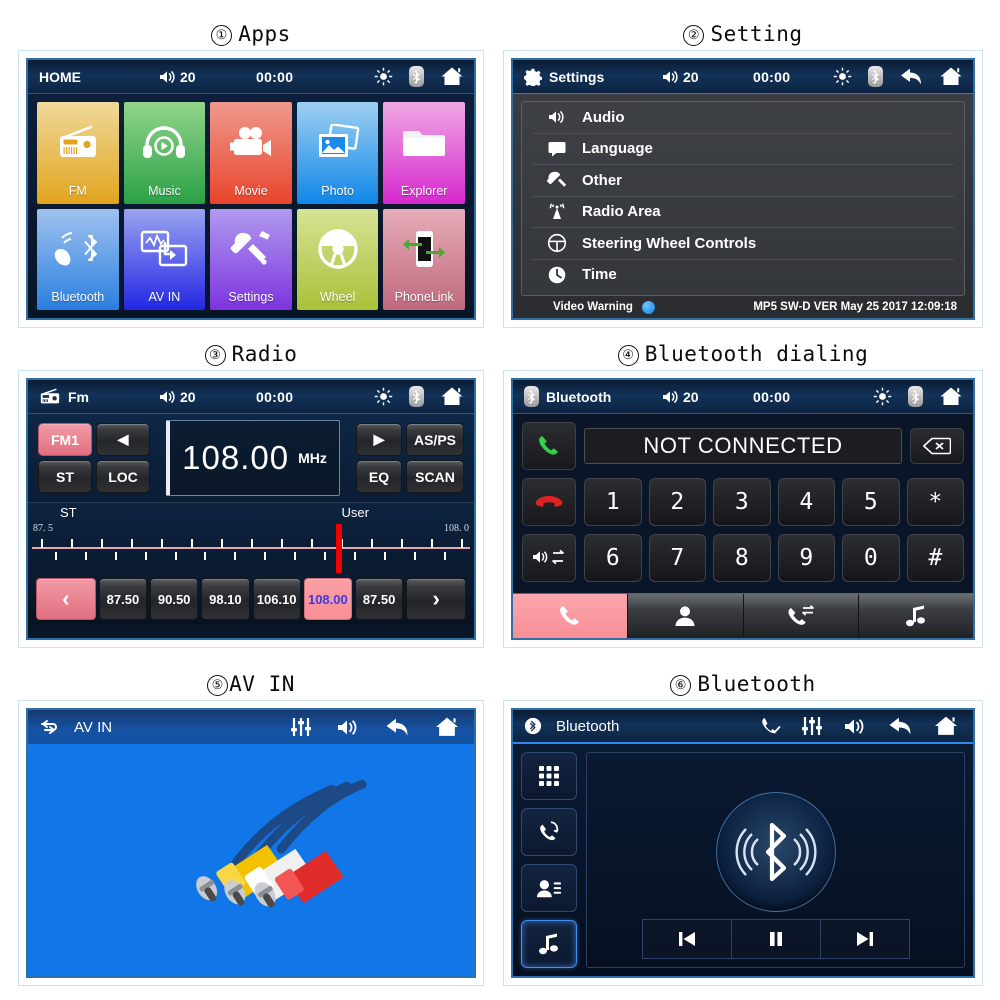 The height and width of the screenshot is (1000, 1000). I want to click on video-warning-toggle: Video Warning, so click(604, 307).